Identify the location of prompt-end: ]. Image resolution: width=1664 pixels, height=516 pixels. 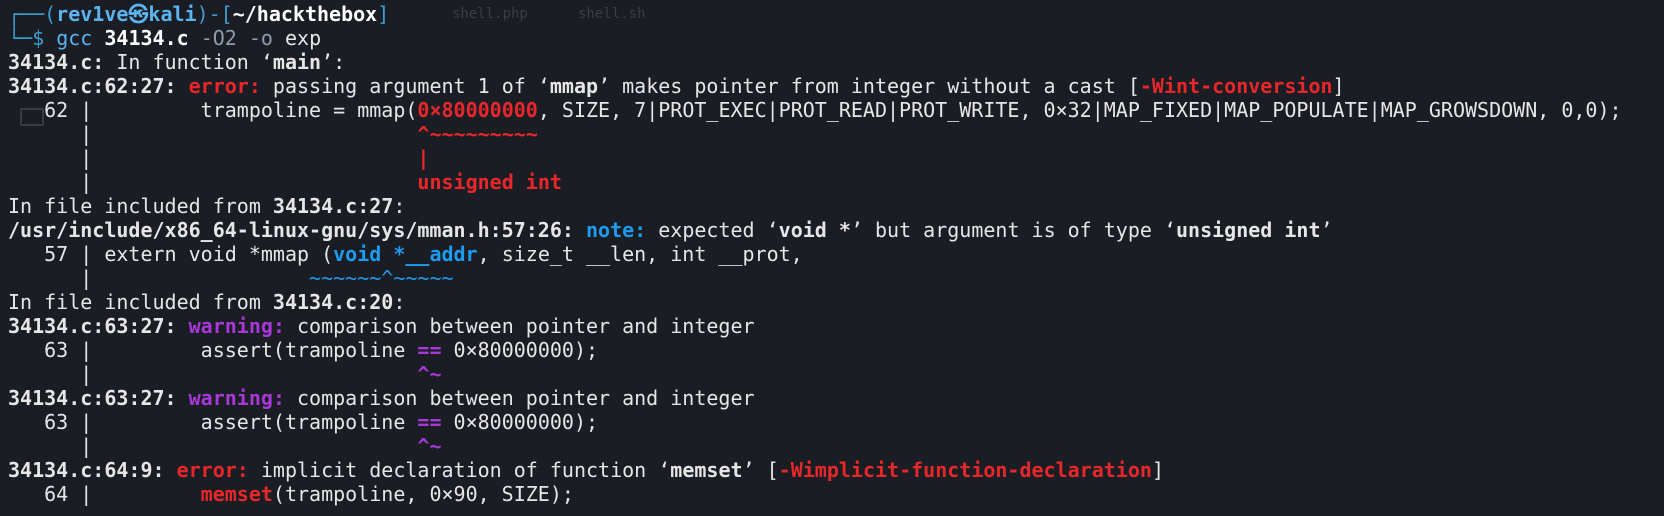
(383, 14).